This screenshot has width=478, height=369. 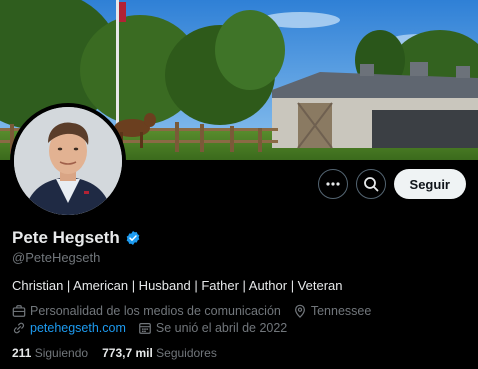 I want to click on profile-avatar, so click(x=68, y=161).